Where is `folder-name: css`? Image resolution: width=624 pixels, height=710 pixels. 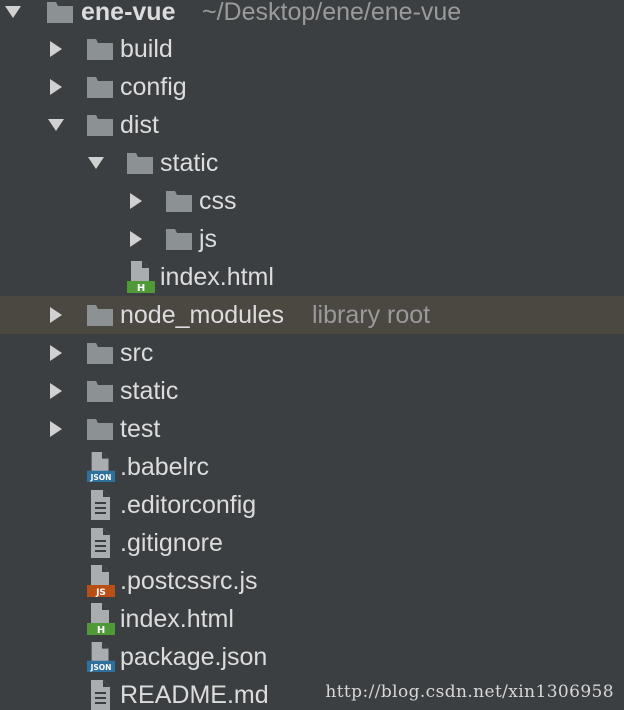 folder-name: css is located at coordinates (218, 201).